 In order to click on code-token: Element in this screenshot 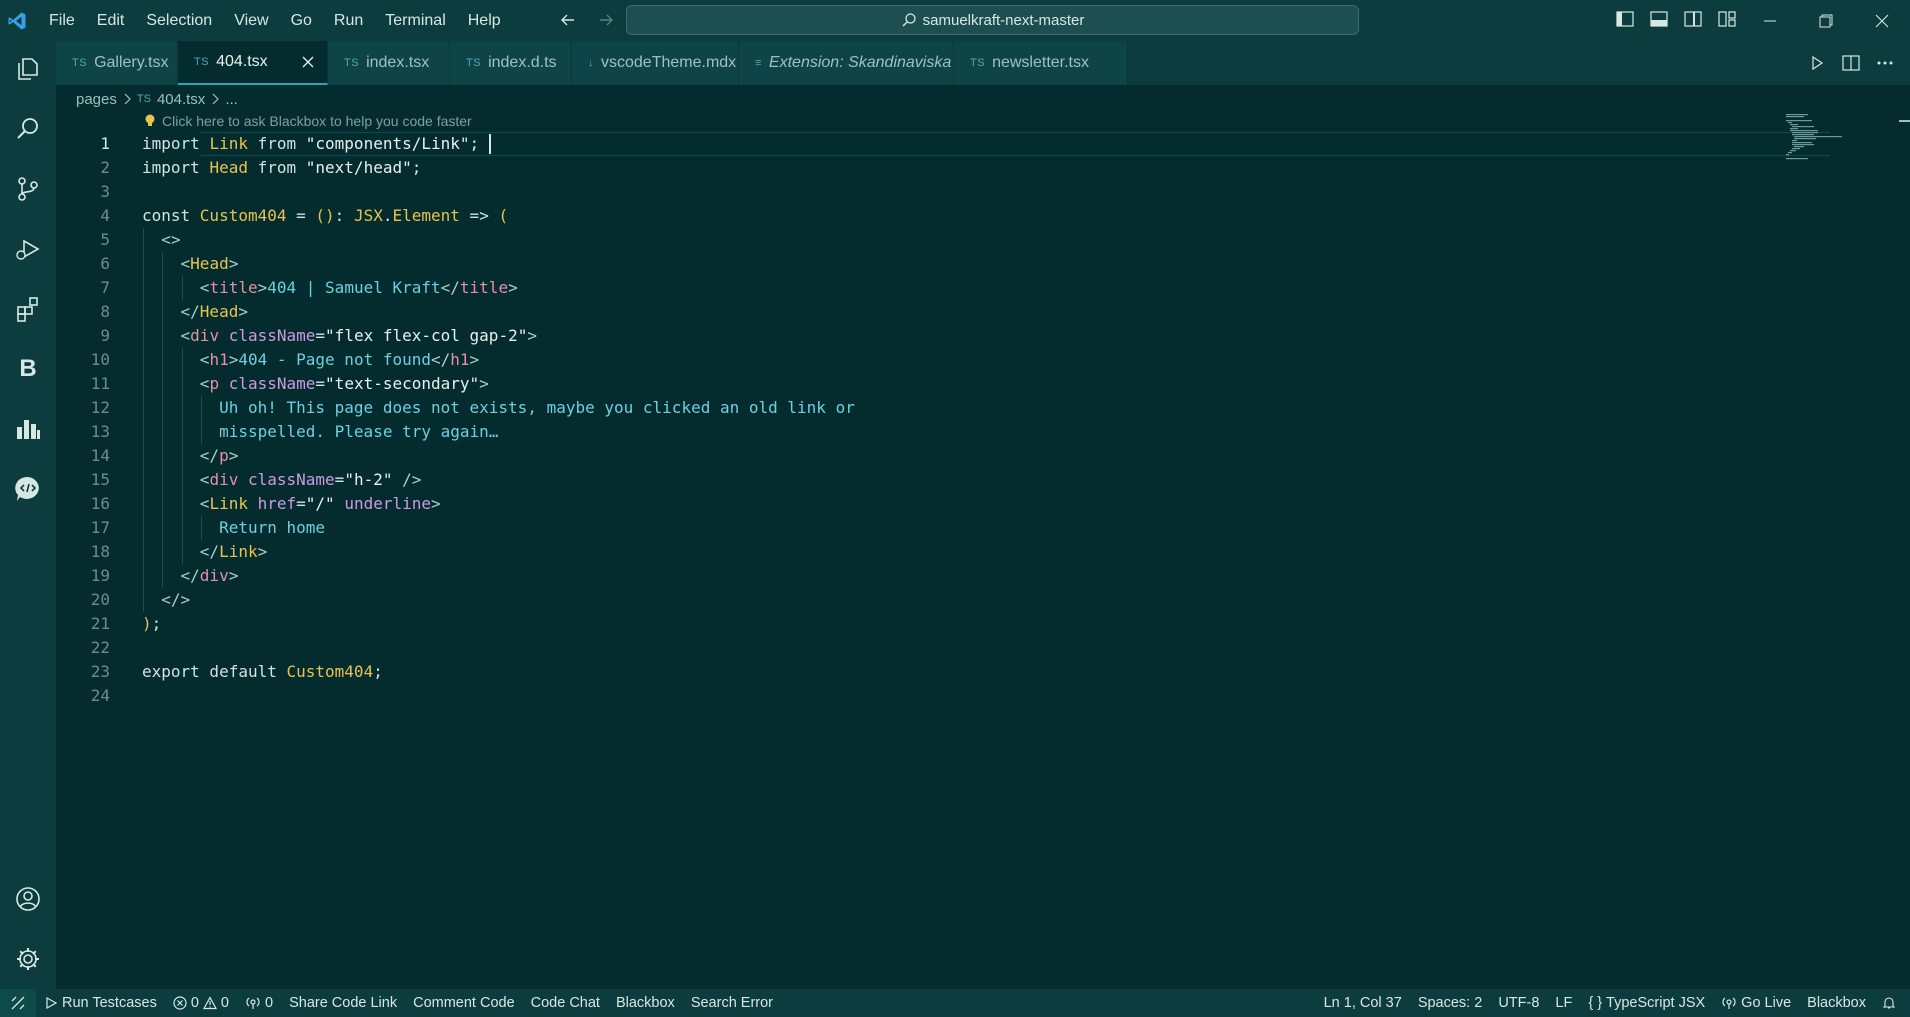, I will do `click(426, 215)`.